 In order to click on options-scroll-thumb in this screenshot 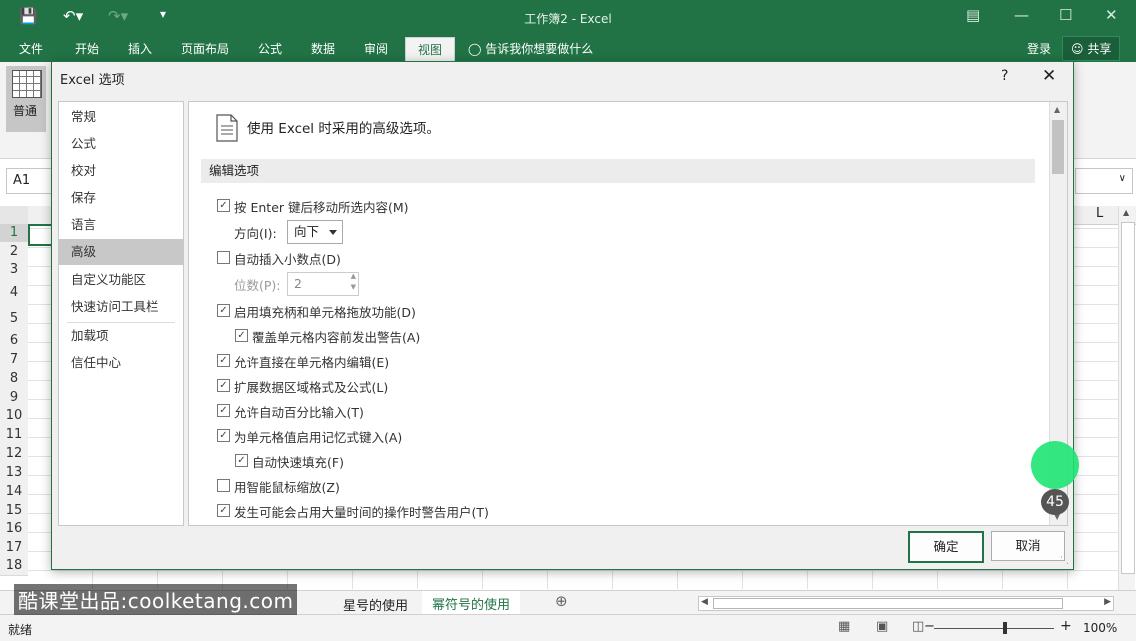, I will do `click(1058, 147)`.